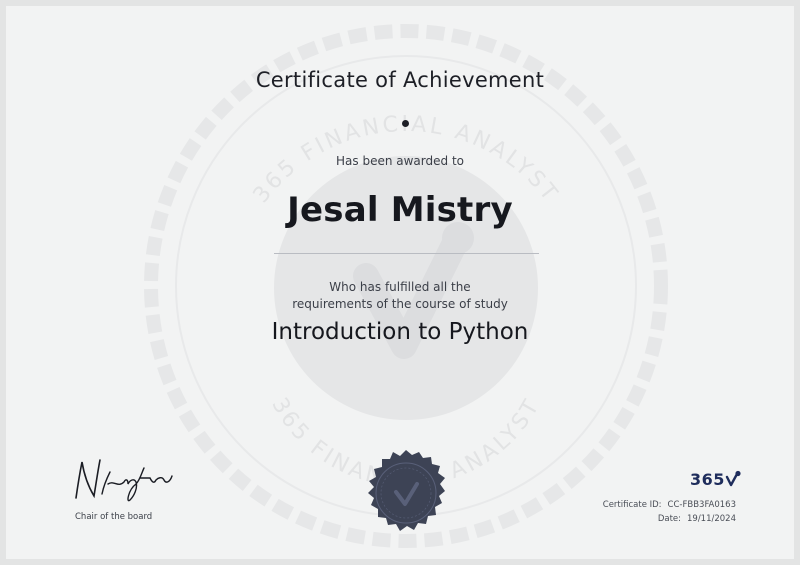 Image resolution: width=800 pixels, height=565 pixels. I want to click on brand-logo: 365, so click(715, 479).